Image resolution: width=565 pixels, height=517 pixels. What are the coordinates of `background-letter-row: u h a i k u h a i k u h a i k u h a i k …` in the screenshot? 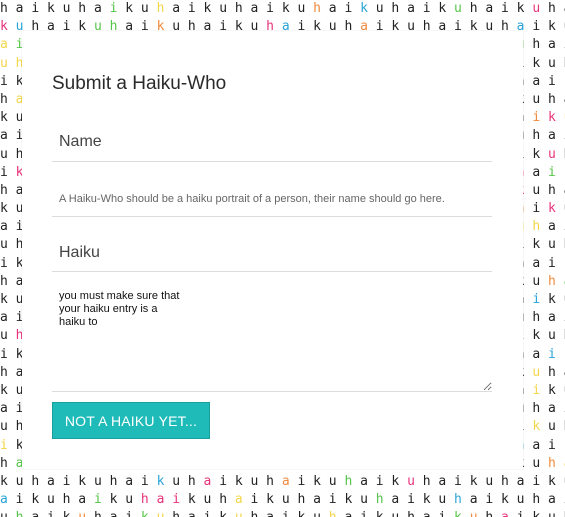 It's located at (282, 513).